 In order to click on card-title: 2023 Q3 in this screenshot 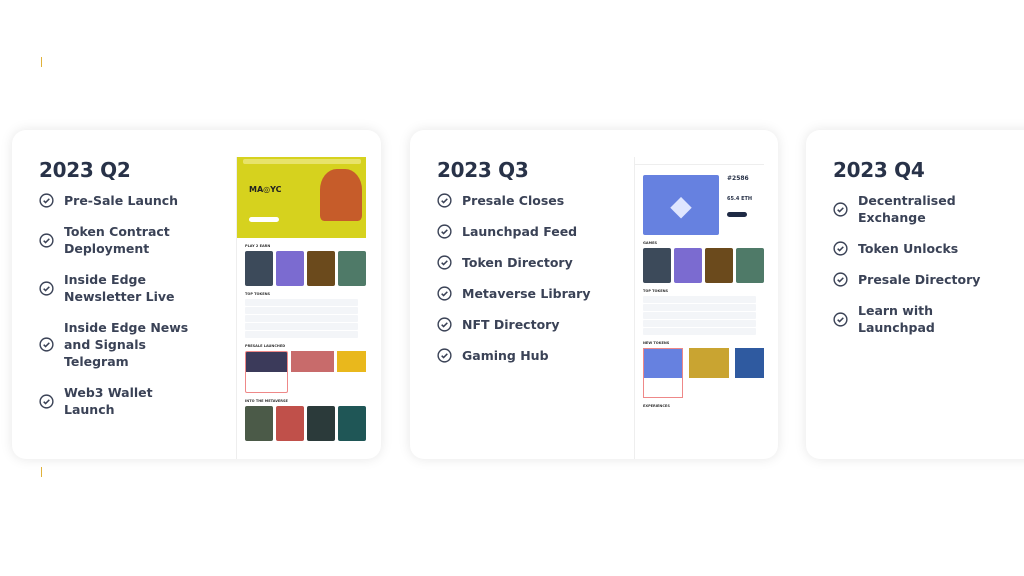, I will do `click(483, 170)`.